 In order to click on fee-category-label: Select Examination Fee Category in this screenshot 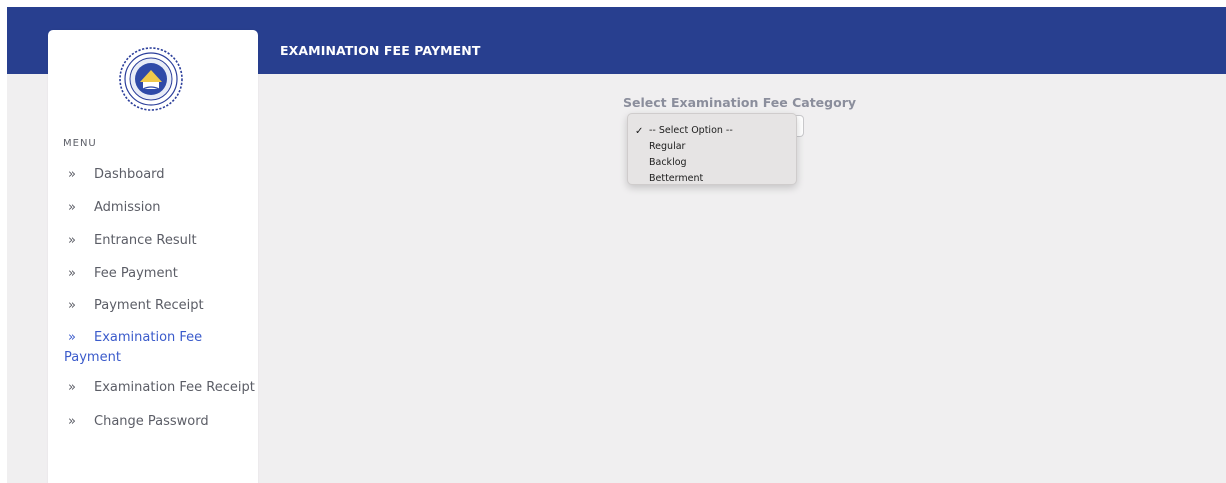, I will do `click(740, 102)`.